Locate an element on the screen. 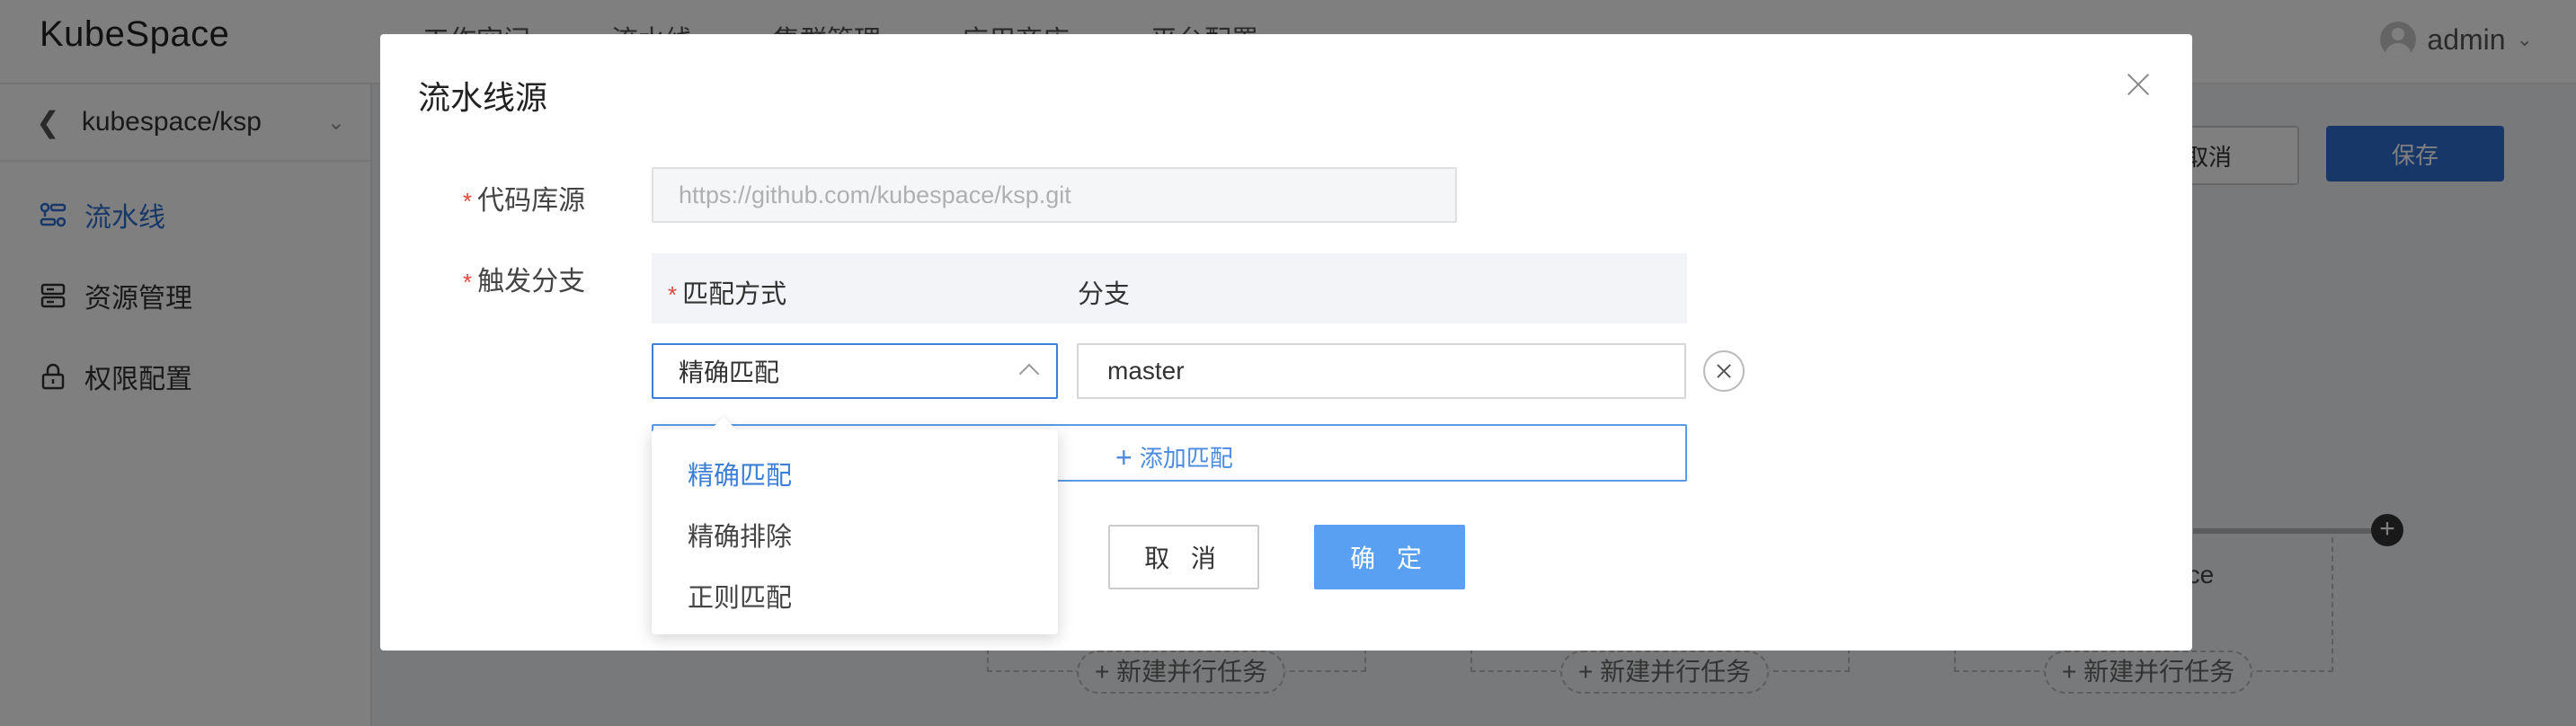  remove-row-button is located at coordinates (1724, 371).